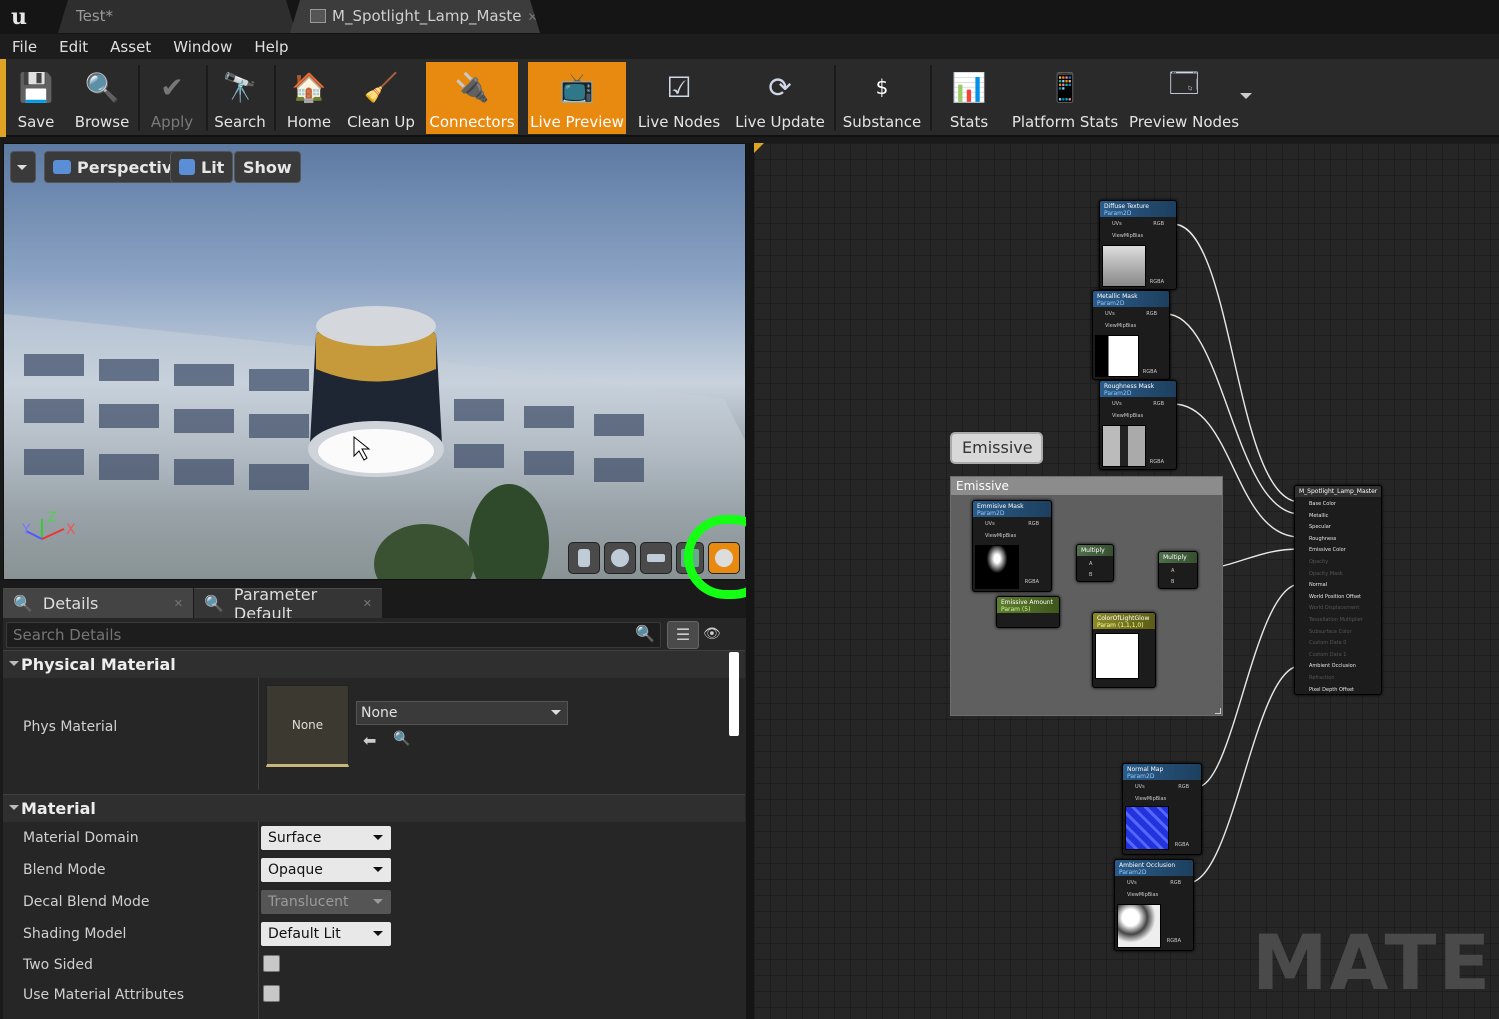 This screenshot has height=1019, width=1499. Describe the element at coordinates (23, 167) in the screenshot. I see `viewport-options-button` at that location.